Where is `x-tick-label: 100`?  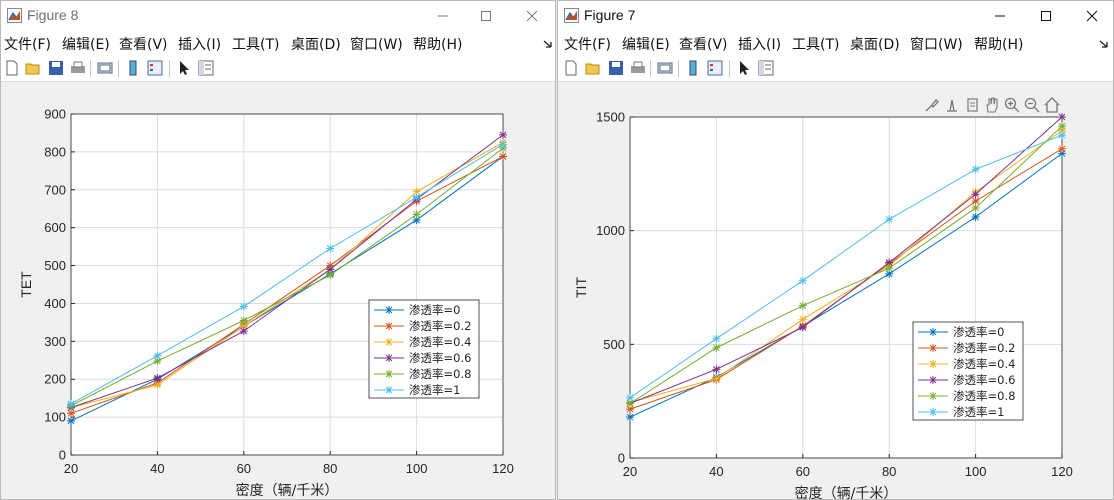
x-tick-label: 100 is located at coordinates (417, 468).